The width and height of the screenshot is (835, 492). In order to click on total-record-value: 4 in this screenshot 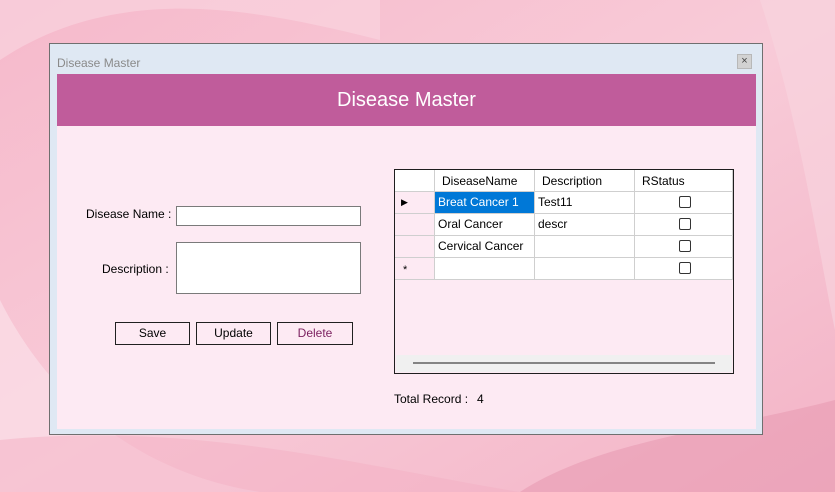, I will do `click(480, 399)`.